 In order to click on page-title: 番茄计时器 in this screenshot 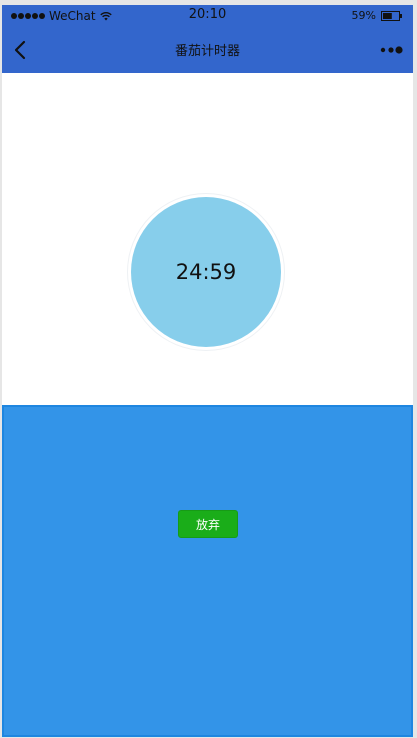, I will do `click(207, 51)`.